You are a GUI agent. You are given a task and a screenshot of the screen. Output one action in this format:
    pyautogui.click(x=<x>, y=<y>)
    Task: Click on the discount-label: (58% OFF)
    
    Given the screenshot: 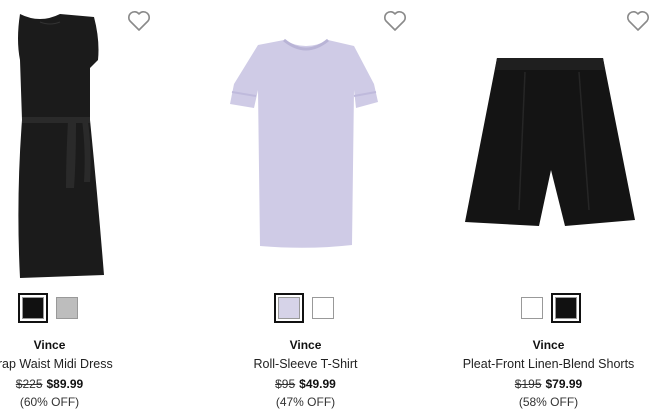 What is the action you would take?
    pyautogui.click(x=548, y=402)
    